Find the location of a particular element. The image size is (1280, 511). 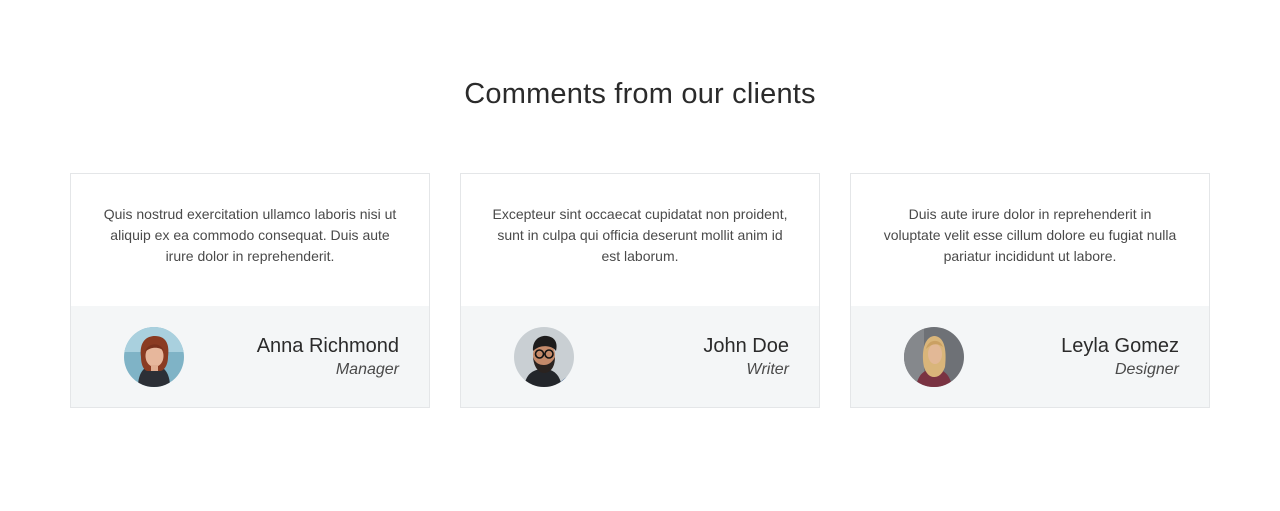

person-info: John Doe Writer is located at coordinates (746, 357).